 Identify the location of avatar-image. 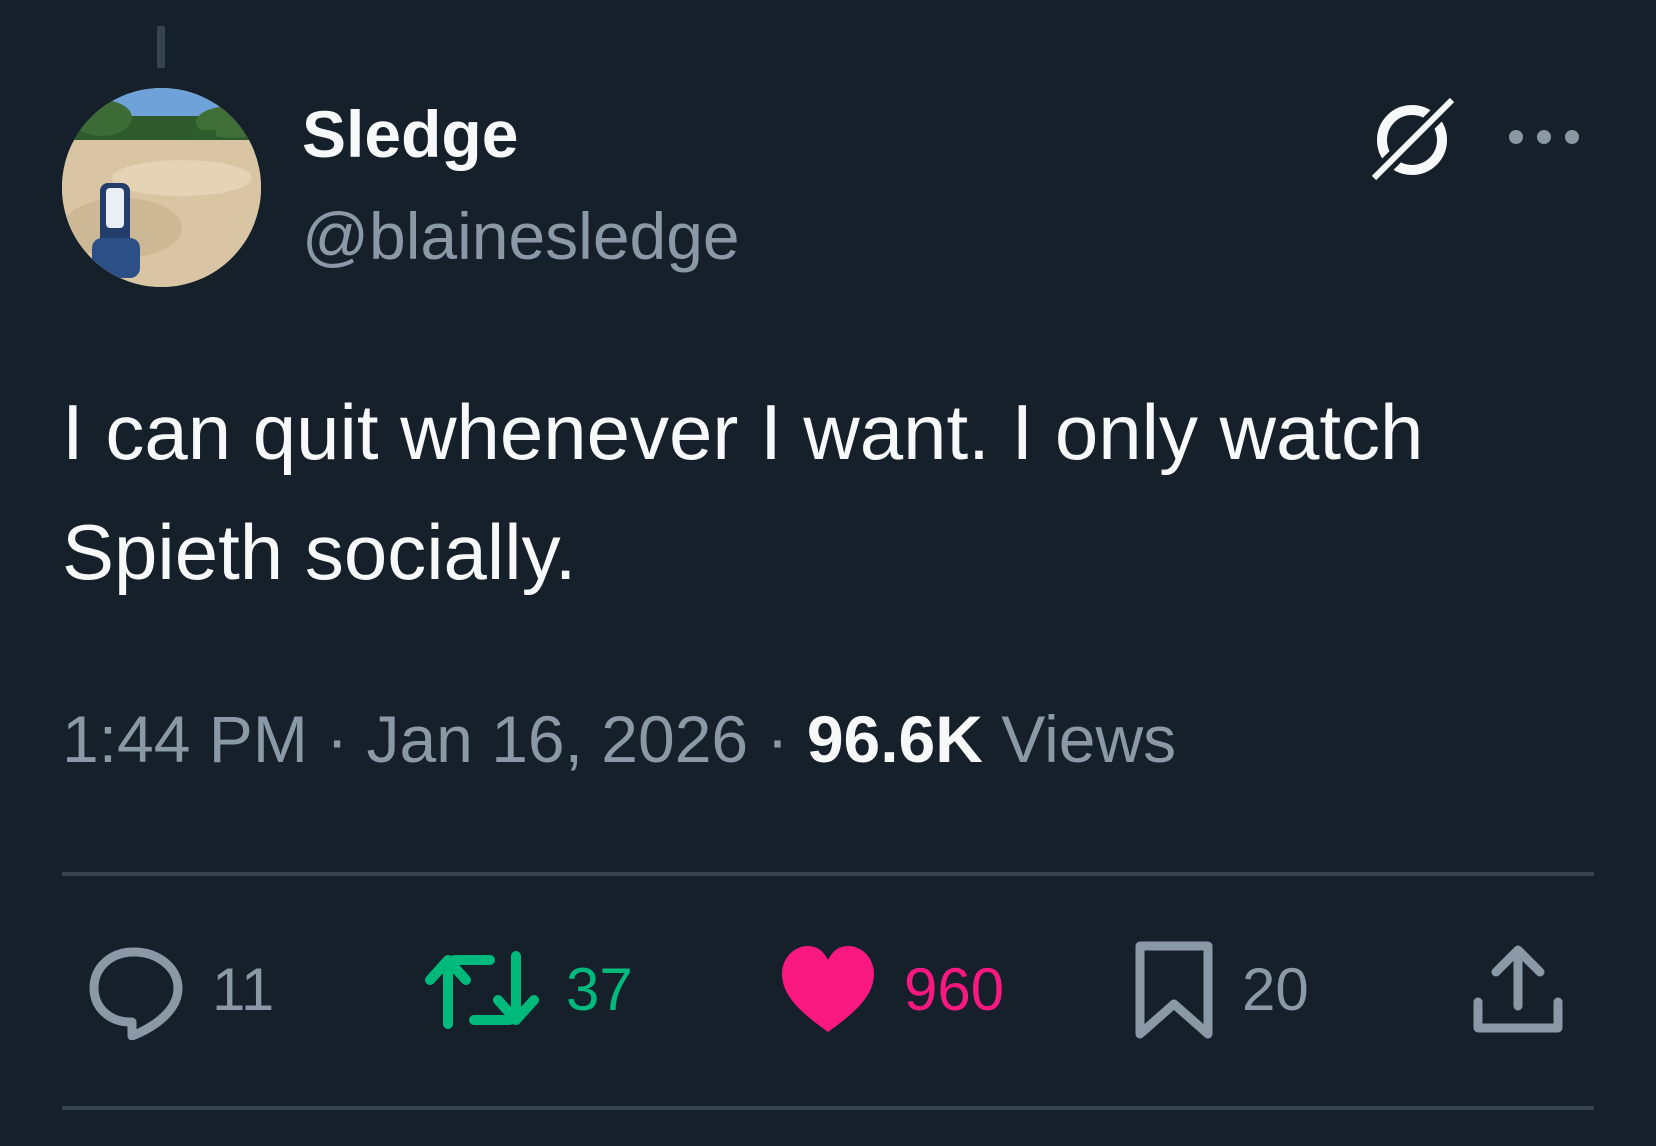
(161, 187).